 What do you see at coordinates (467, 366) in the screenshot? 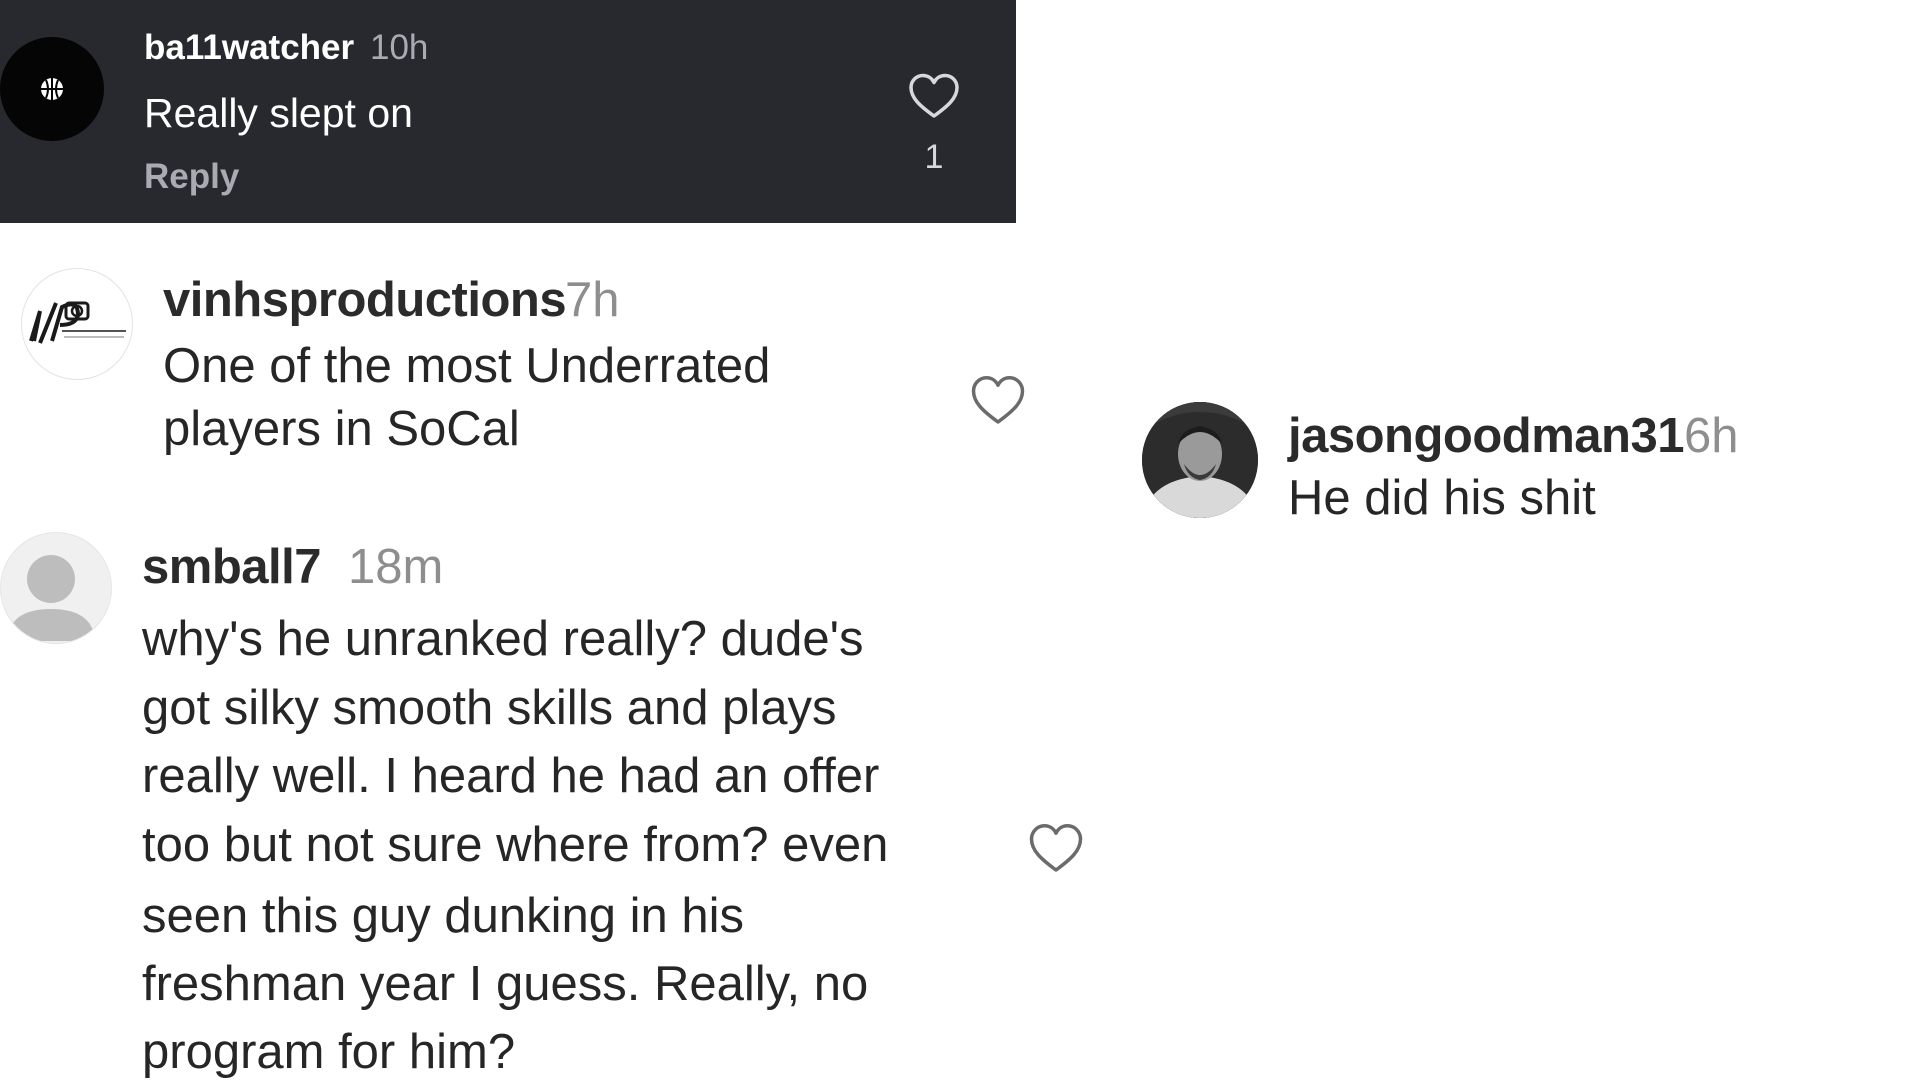
I see `comment-text-line: One of the most Underrated` at bounding box center [467, 366].